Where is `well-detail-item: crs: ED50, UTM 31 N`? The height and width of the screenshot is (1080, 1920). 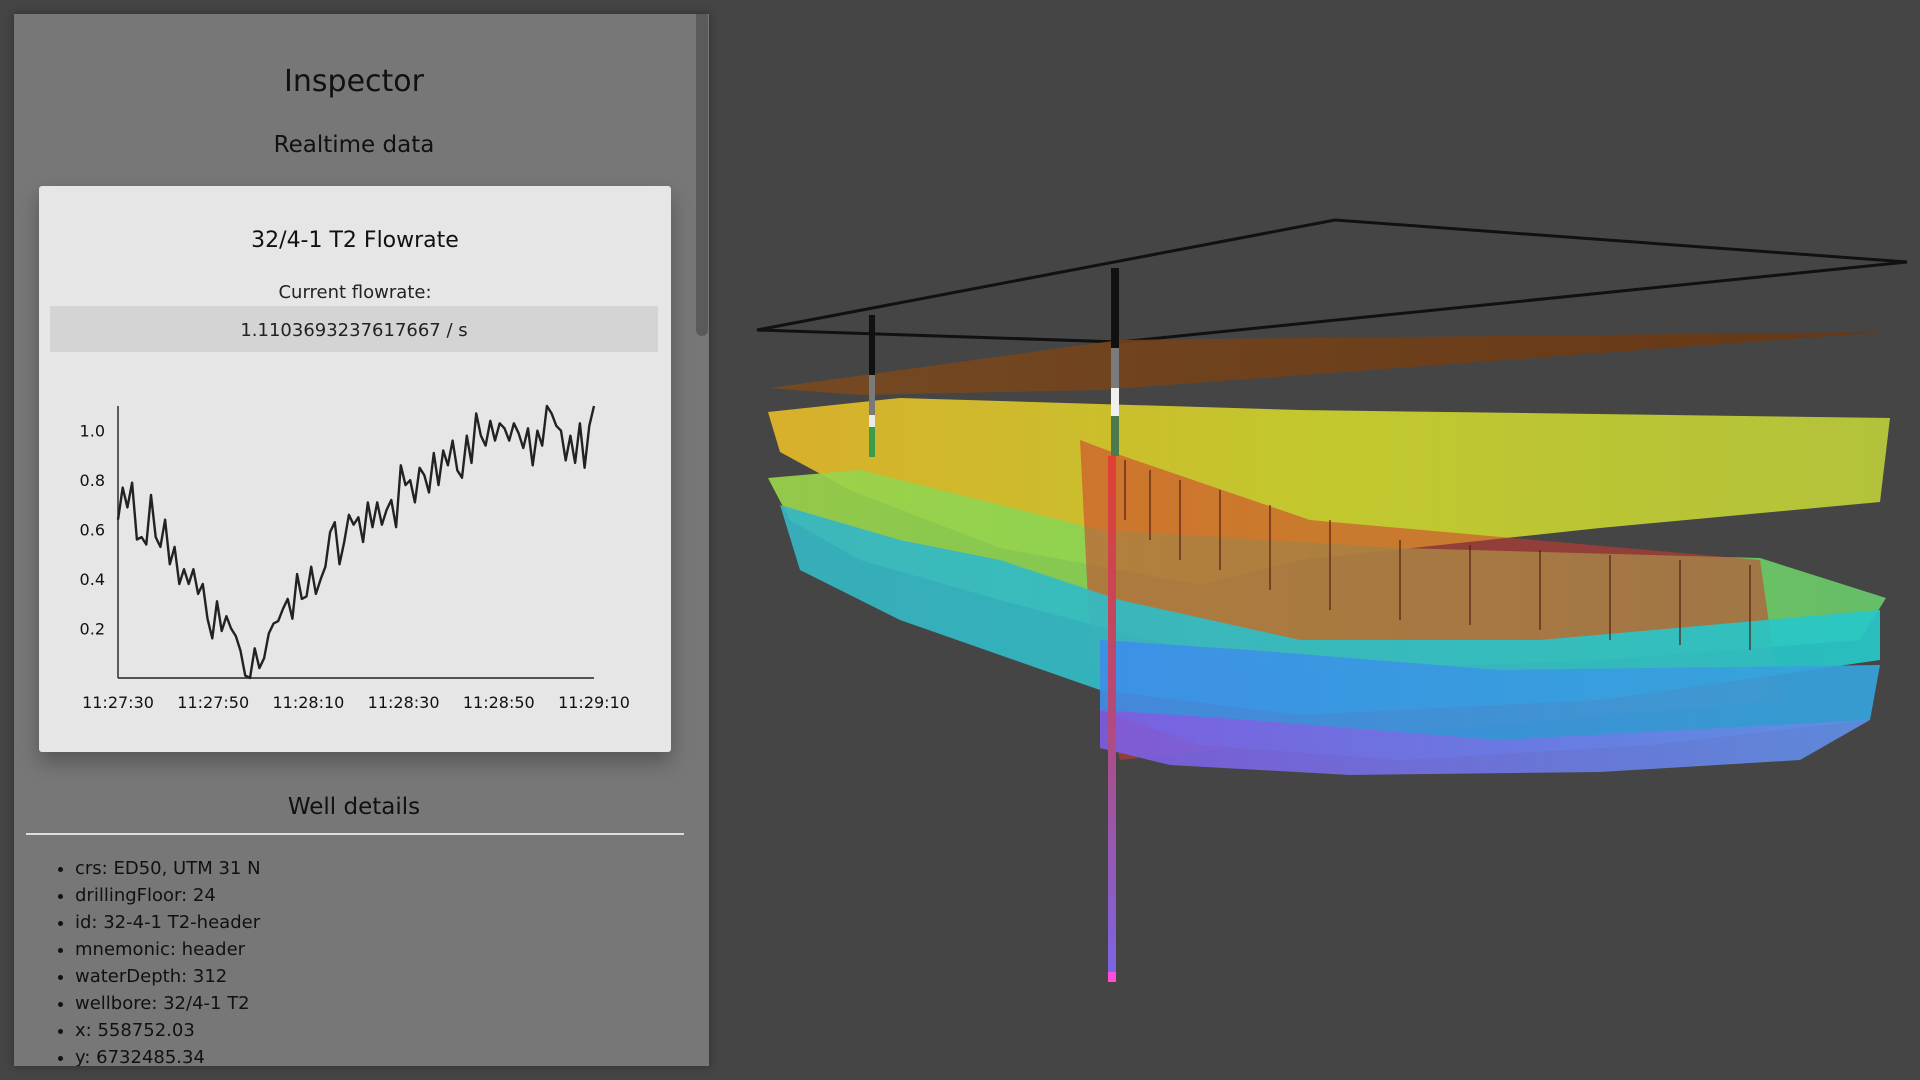
well-detail-item: crs: ED50, UTM 31 N is located at coordinates (168, 868).